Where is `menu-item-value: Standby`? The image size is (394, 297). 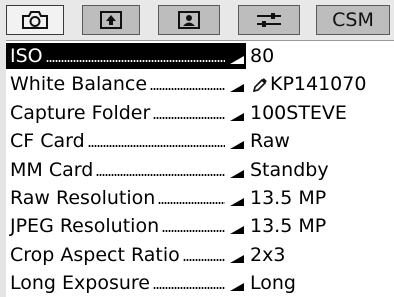 menu-item-value: Standby is located at coordinates (289, 170).